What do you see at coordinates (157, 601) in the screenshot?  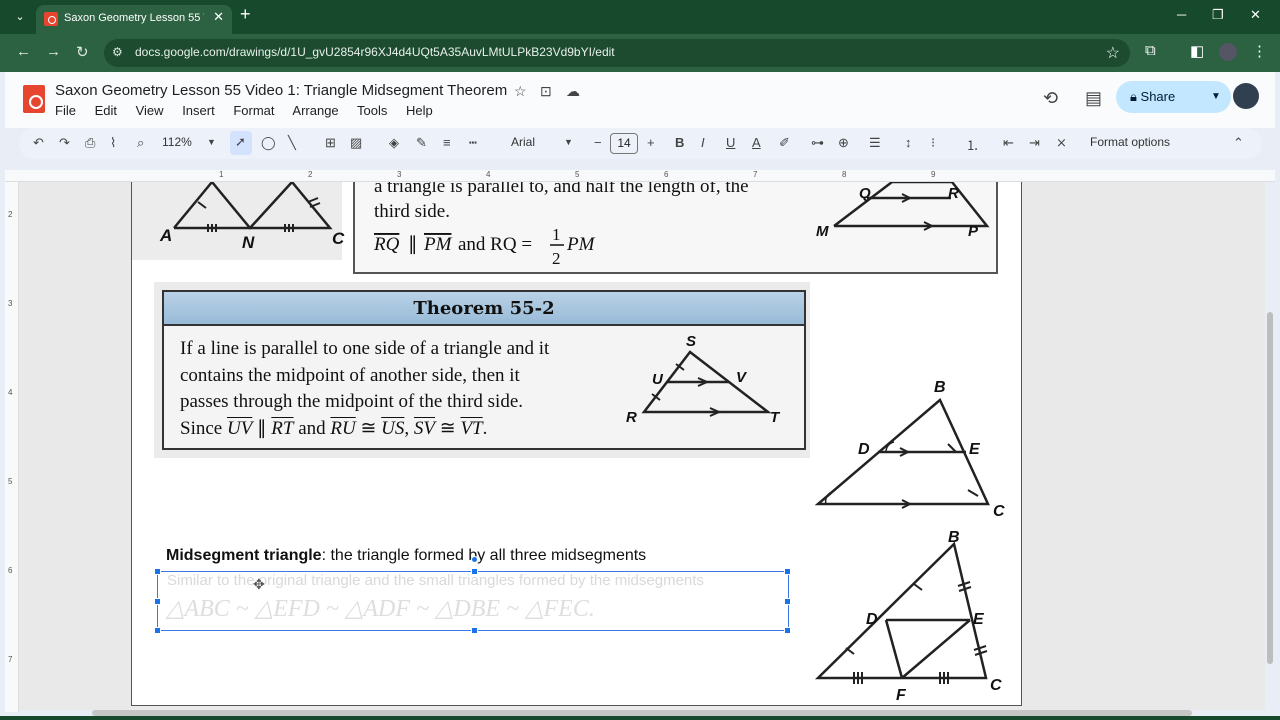 I see `resize-handle-left` at bounding box center [157, 601].